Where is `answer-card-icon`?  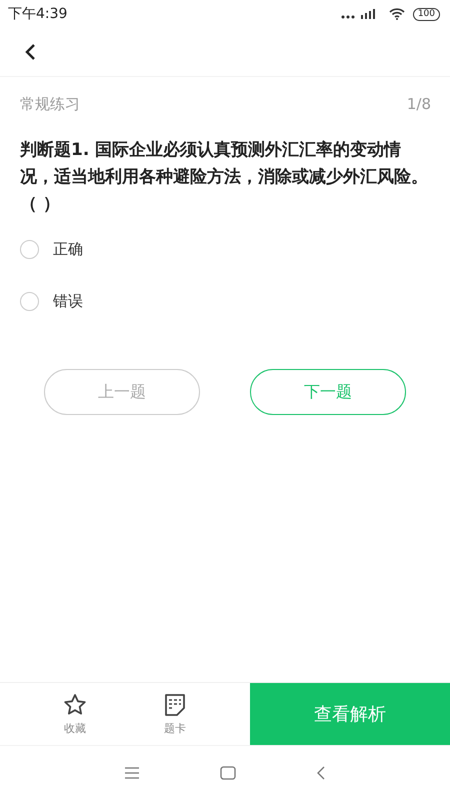
answer-card-icon is located at coordinates (175, 704).